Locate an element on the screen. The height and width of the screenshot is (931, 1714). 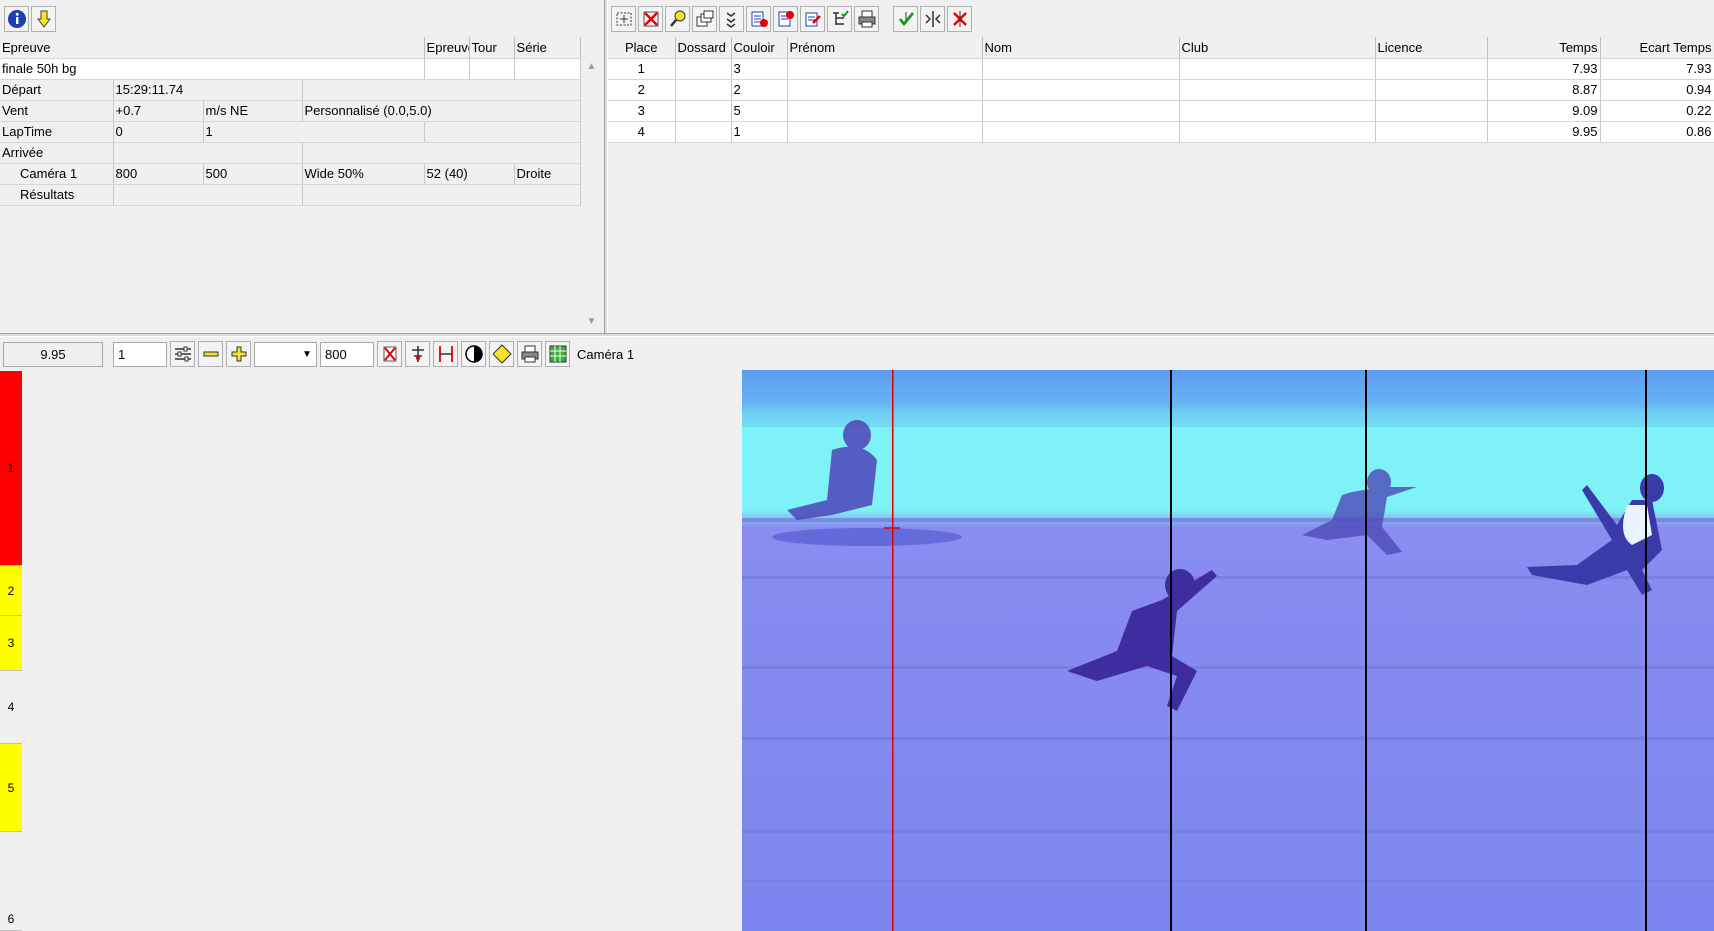
export-3-icon is located at coordinates (812, 19).